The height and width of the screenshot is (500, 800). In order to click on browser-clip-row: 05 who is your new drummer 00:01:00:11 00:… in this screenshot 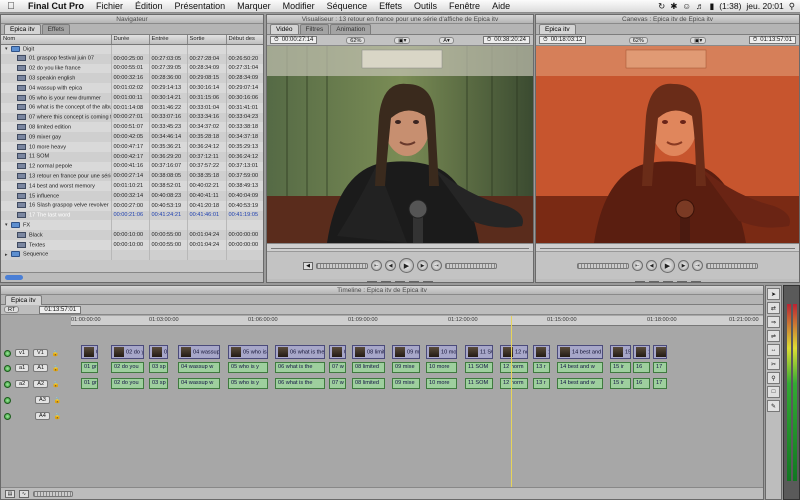, I will do `click(132, 97)`.